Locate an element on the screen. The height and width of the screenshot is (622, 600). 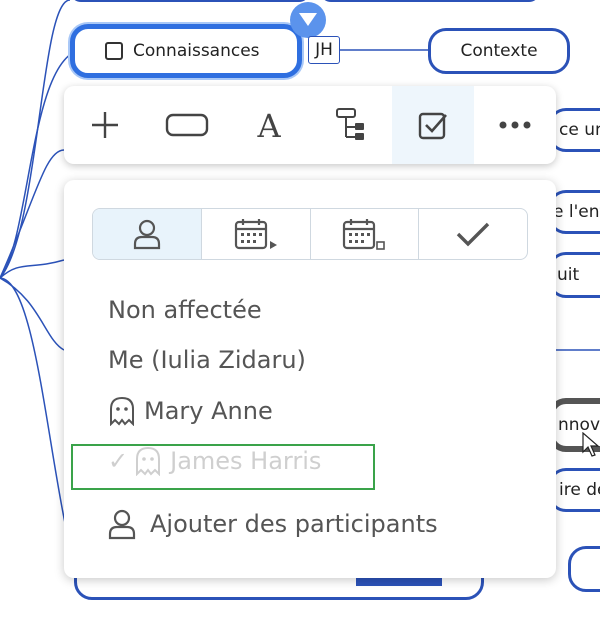
more-options-button is located at coordinates (515, 125).